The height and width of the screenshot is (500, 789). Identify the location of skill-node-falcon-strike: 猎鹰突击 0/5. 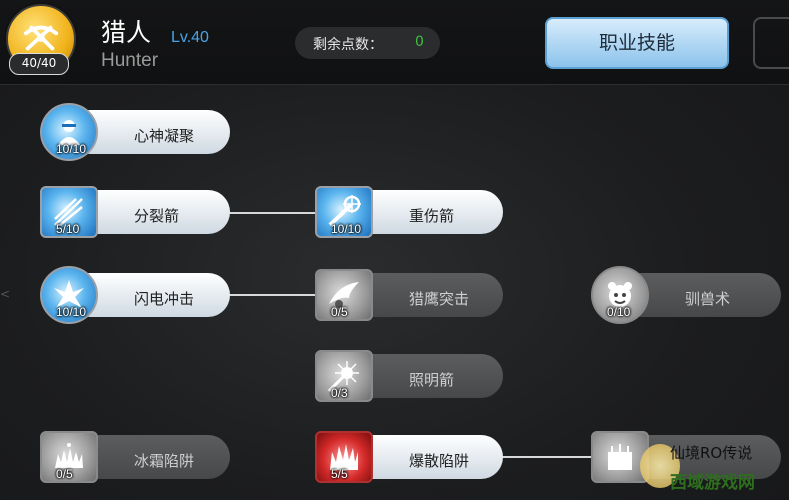
(410, 295).